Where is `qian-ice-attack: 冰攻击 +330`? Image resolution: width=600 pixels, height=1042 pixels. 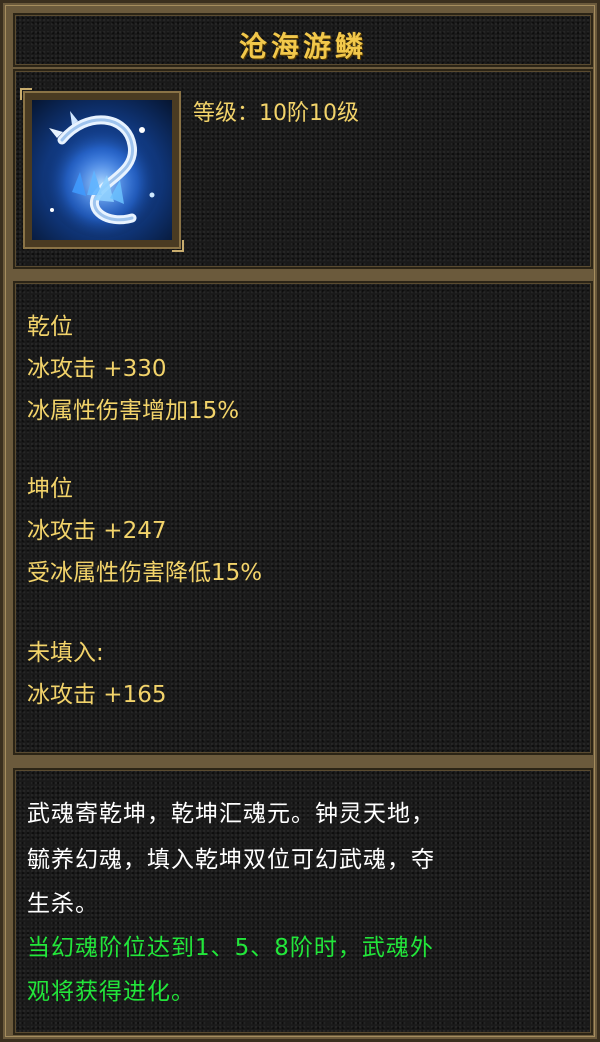
qian-ice-attack: 冰攻击 +330 is located at coordinates (97, 369).